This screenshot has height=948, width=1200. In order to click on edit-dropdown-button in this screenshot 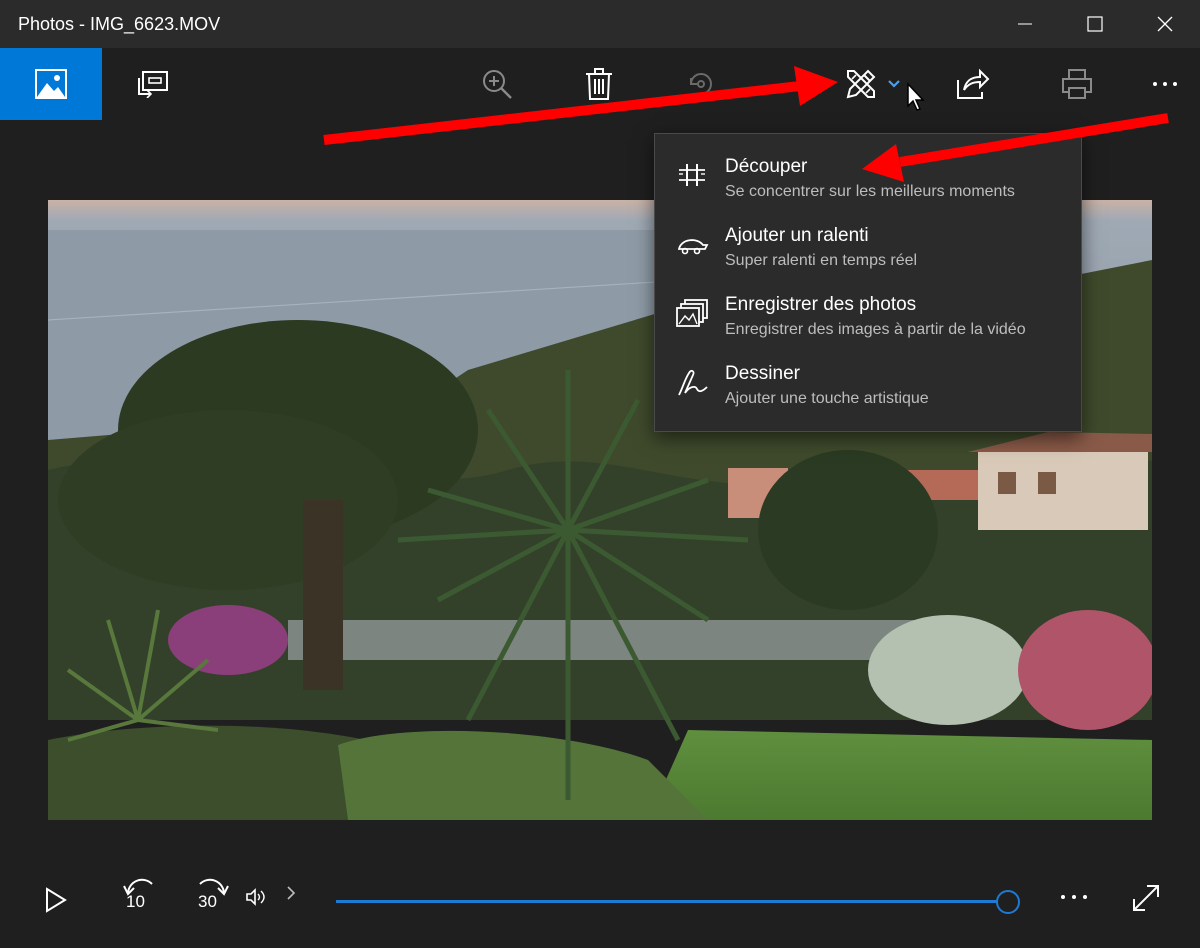, I will do `click(894, 84)`.